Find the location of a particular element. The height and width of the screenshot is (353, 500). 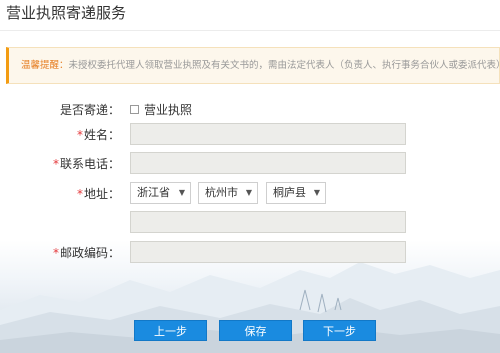

phone-row: *联系电话： is located at coordinates (250, 163).